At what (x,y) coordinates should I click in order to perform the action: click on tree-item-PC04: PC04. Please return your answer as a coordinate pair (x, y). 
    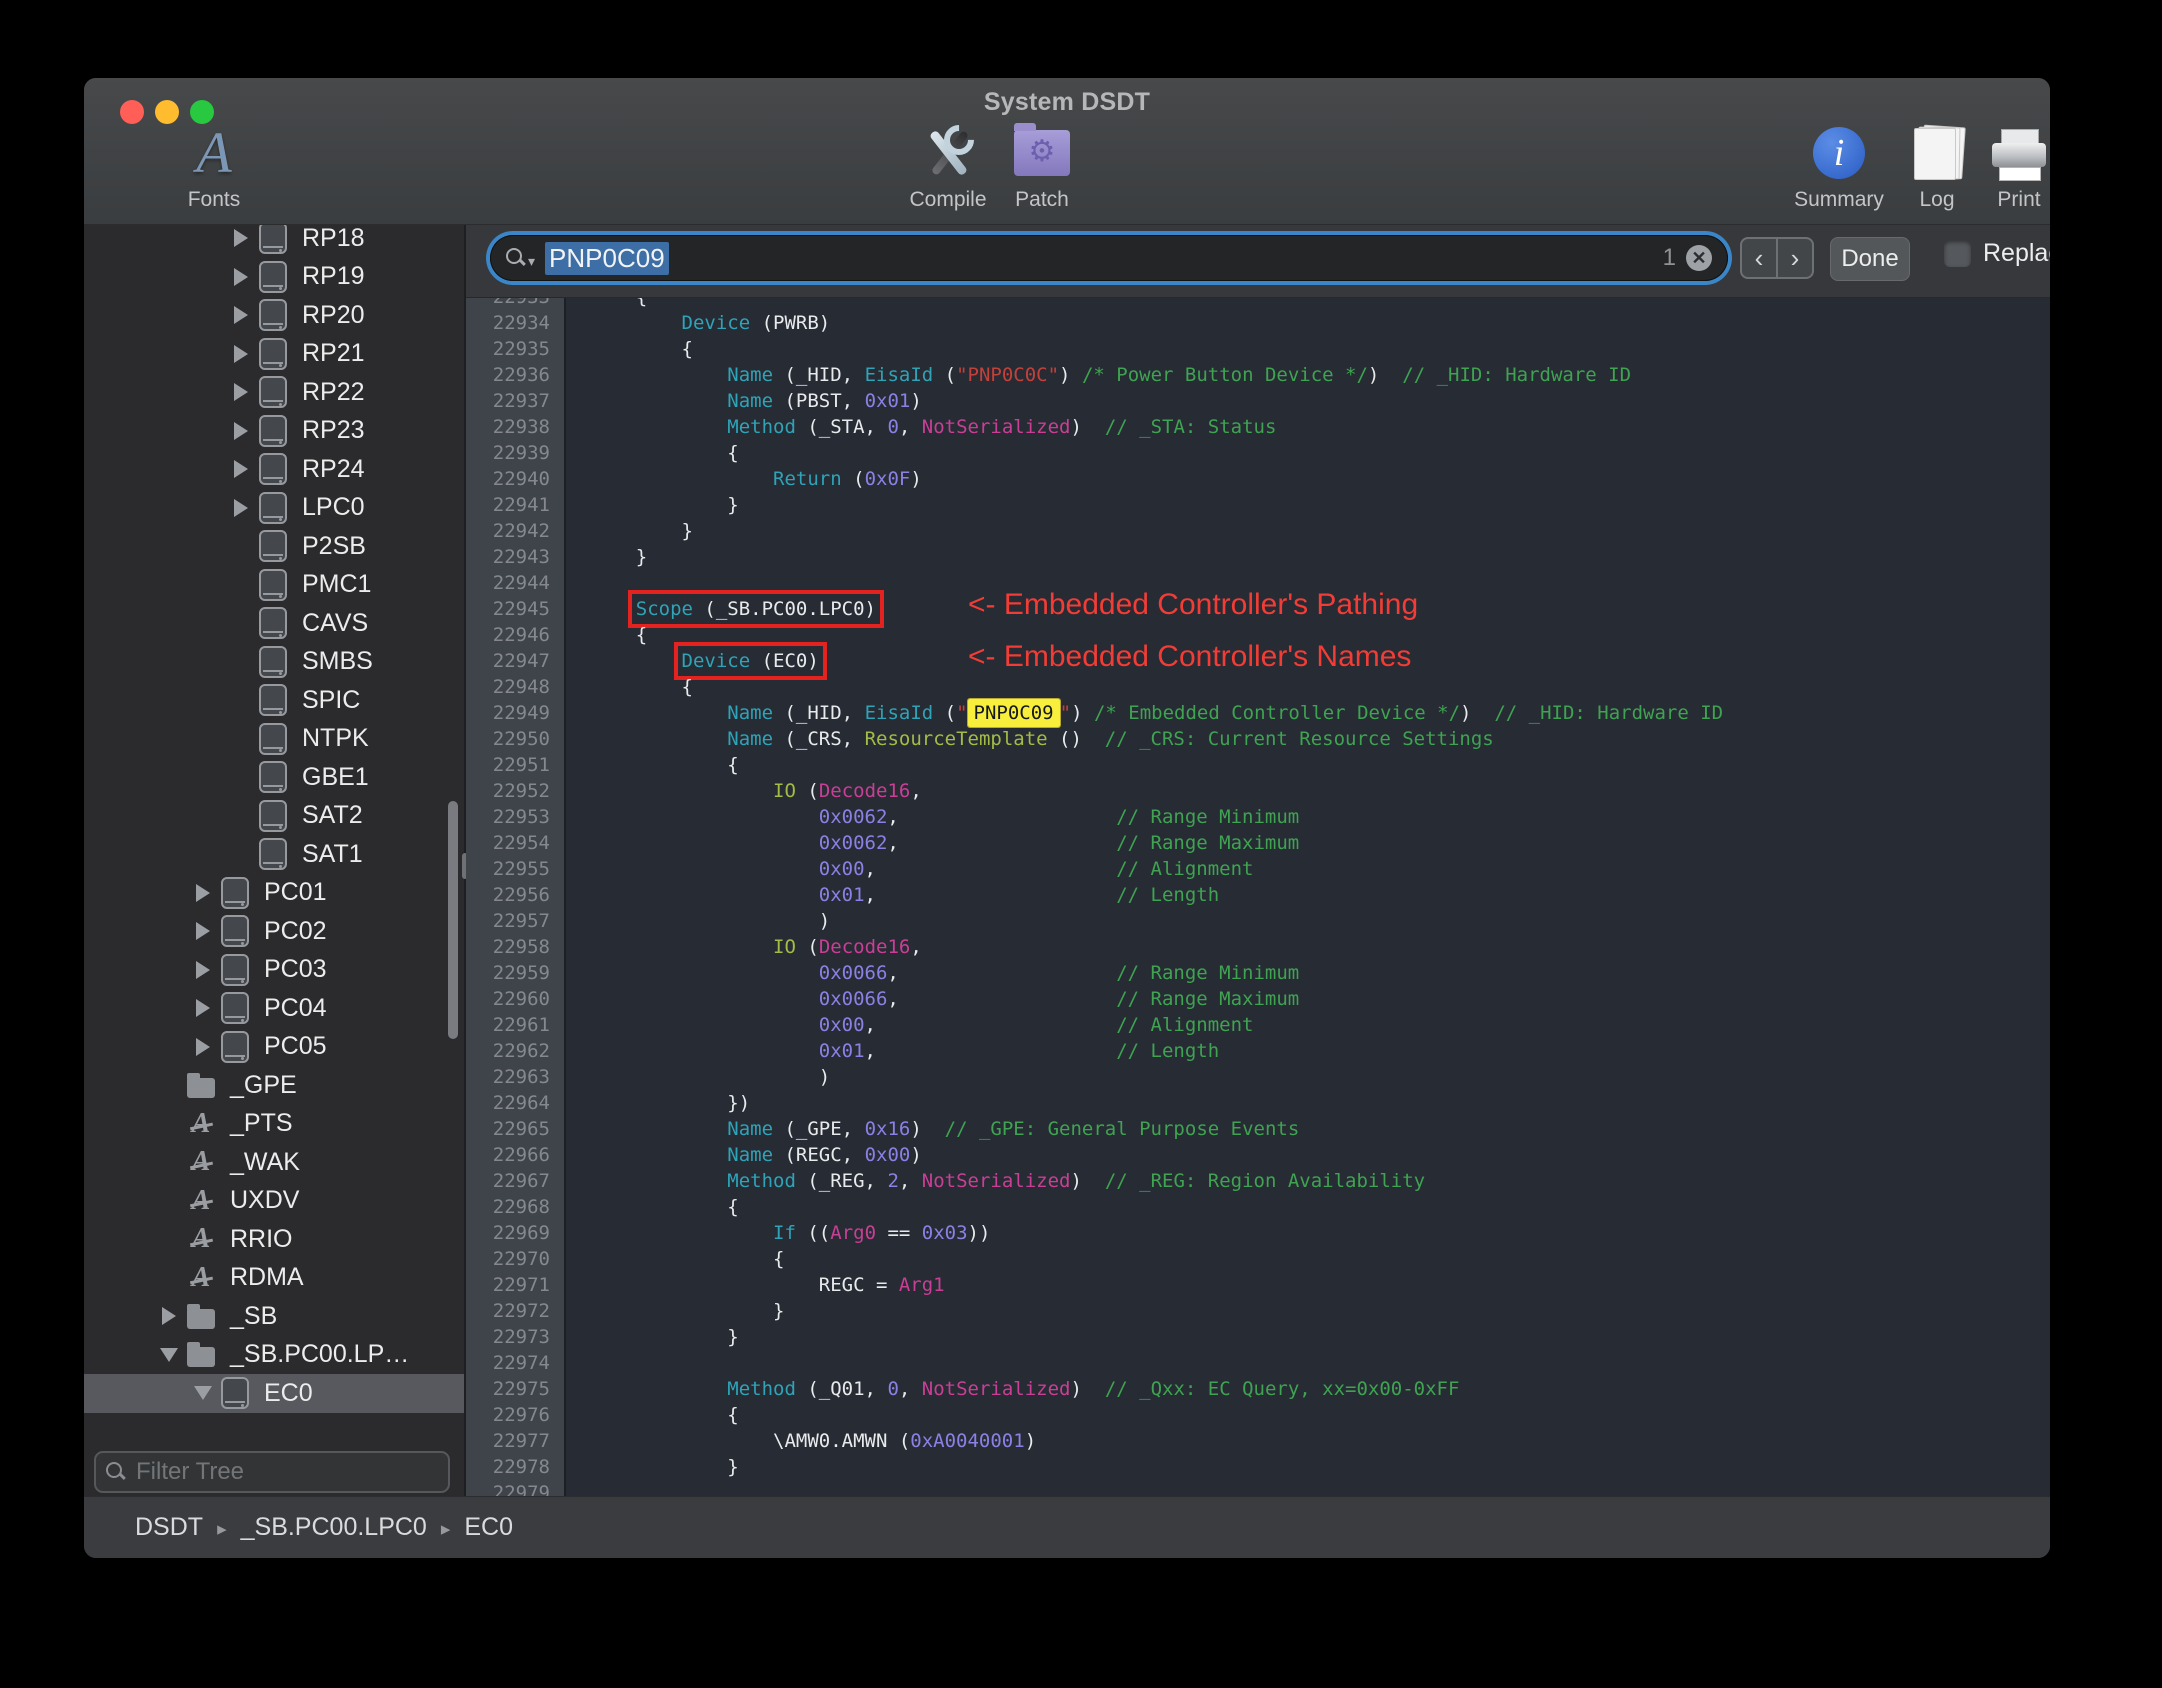
    Looking at the image, I should click on (274, 1008).